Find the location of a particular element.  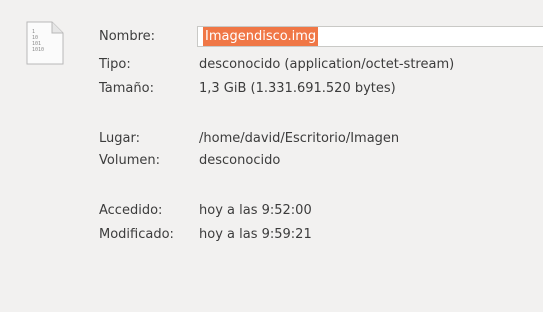

modified-label: Modificado: is located at coordinates (136, 234).